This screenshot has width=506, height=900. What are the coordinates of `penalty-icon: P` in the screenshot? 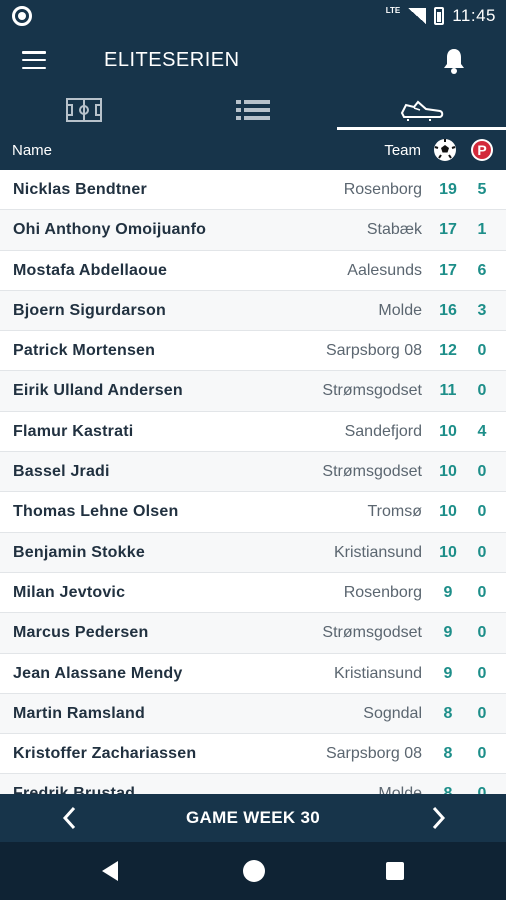 It's located at (482, 150).